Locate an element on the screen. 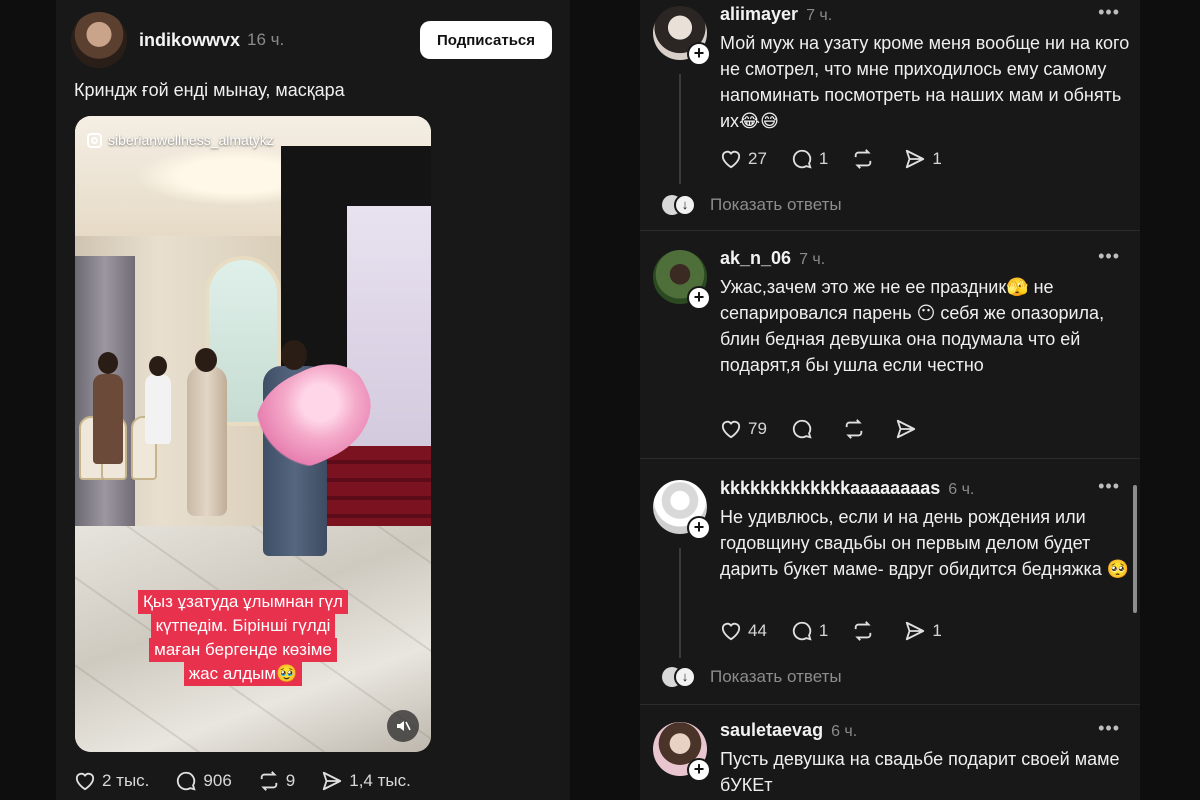  comment-actions: 27 1 1 is located at coordinates (843, 159).